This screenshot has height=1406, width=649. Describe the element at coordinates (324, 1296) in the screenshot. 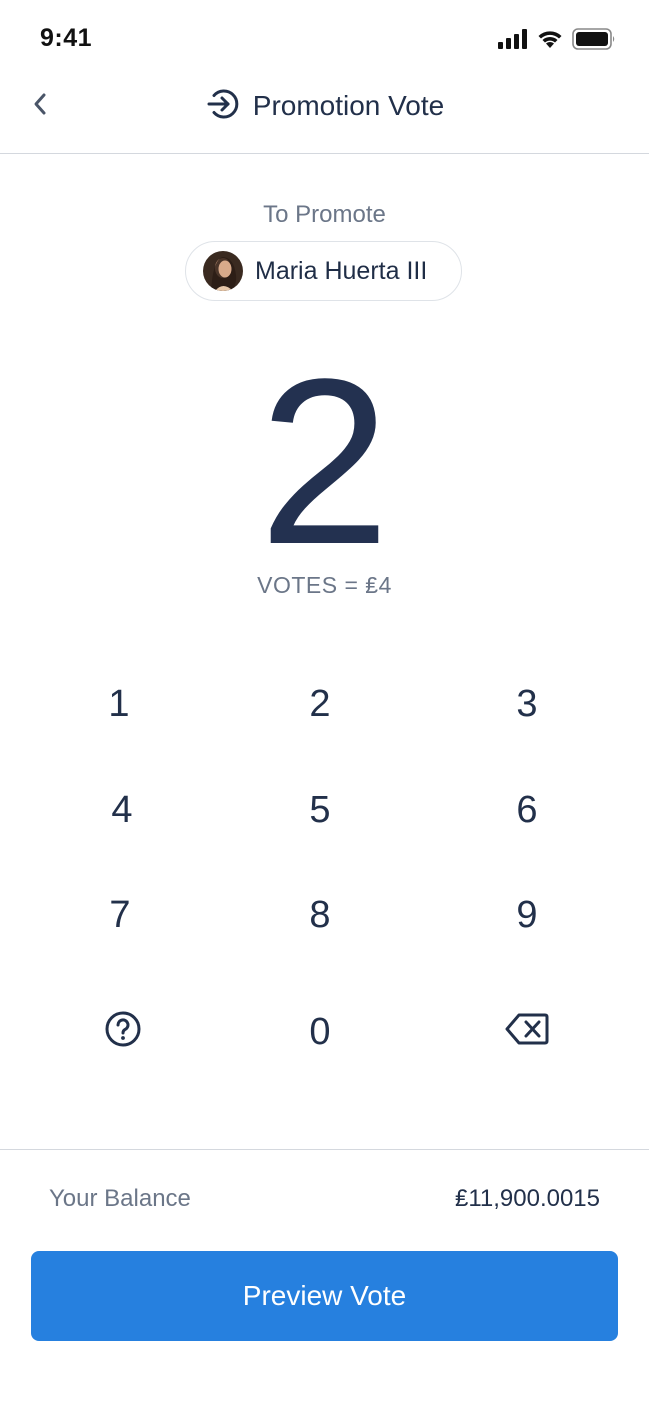

I see `preview-vote-button: Preview Vote` at that location.